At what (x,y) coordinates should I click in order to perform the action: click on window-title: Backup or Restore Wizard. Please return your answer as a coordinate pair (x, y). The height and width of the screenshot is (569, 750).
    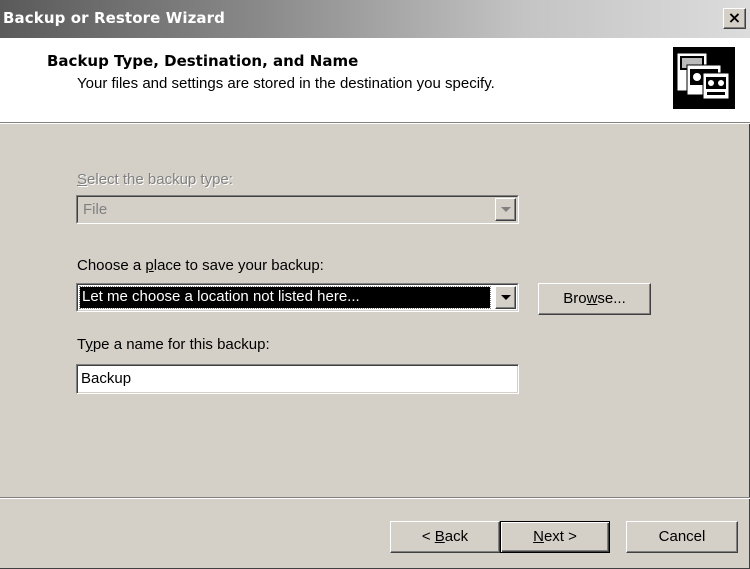
    Looking at the image, I should click on (114, 18).